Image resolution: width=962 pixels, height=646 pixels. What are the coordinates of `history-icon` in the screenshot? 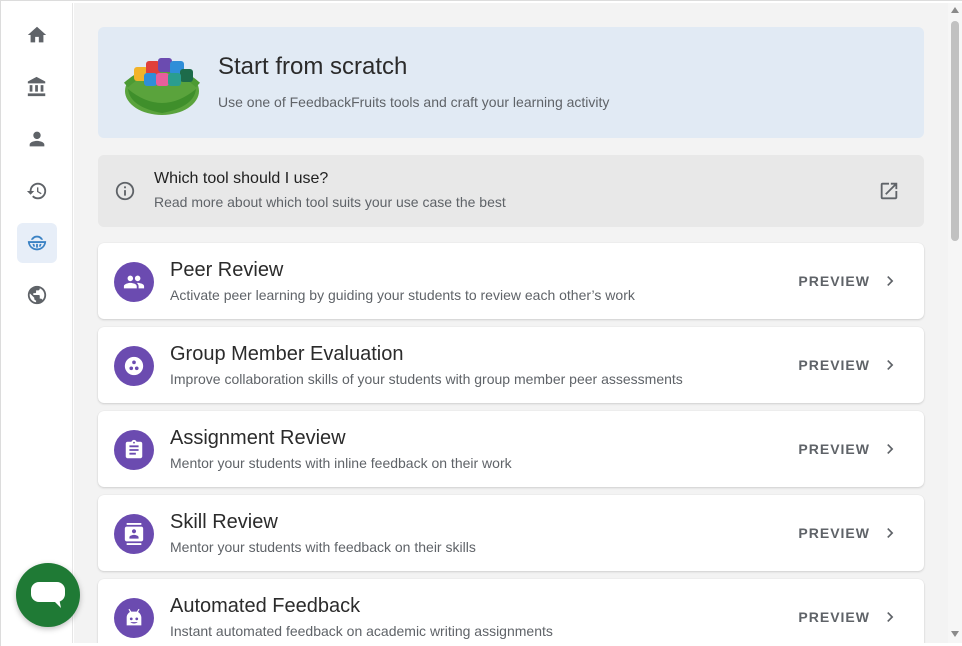 It's located at (36, 191).